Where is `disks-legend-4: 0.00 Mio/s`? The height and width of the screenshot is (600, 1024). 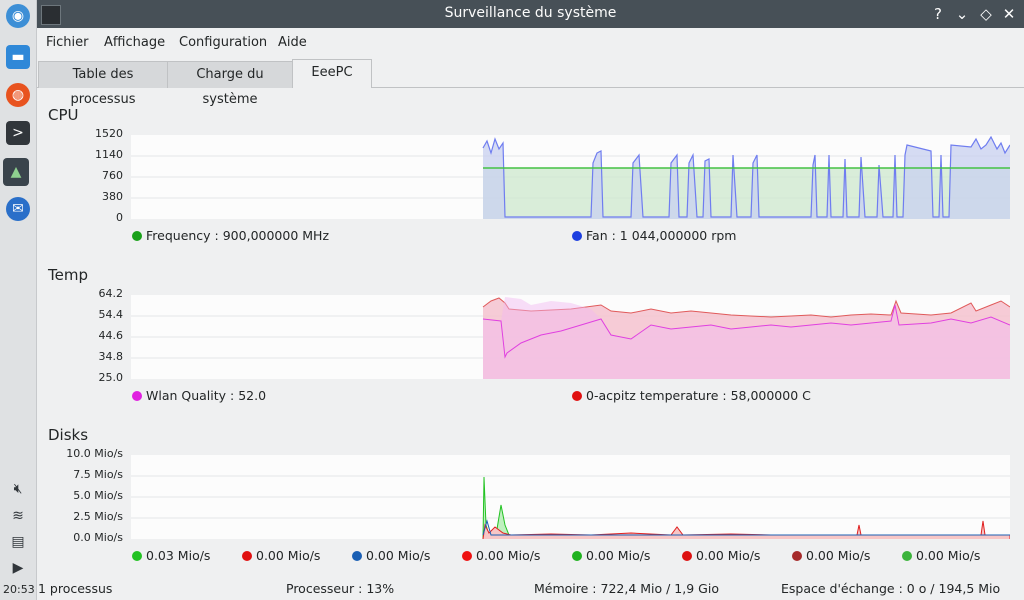 disks-legend-4: 0.00 Mio/s is located at coordinates (611, 555).